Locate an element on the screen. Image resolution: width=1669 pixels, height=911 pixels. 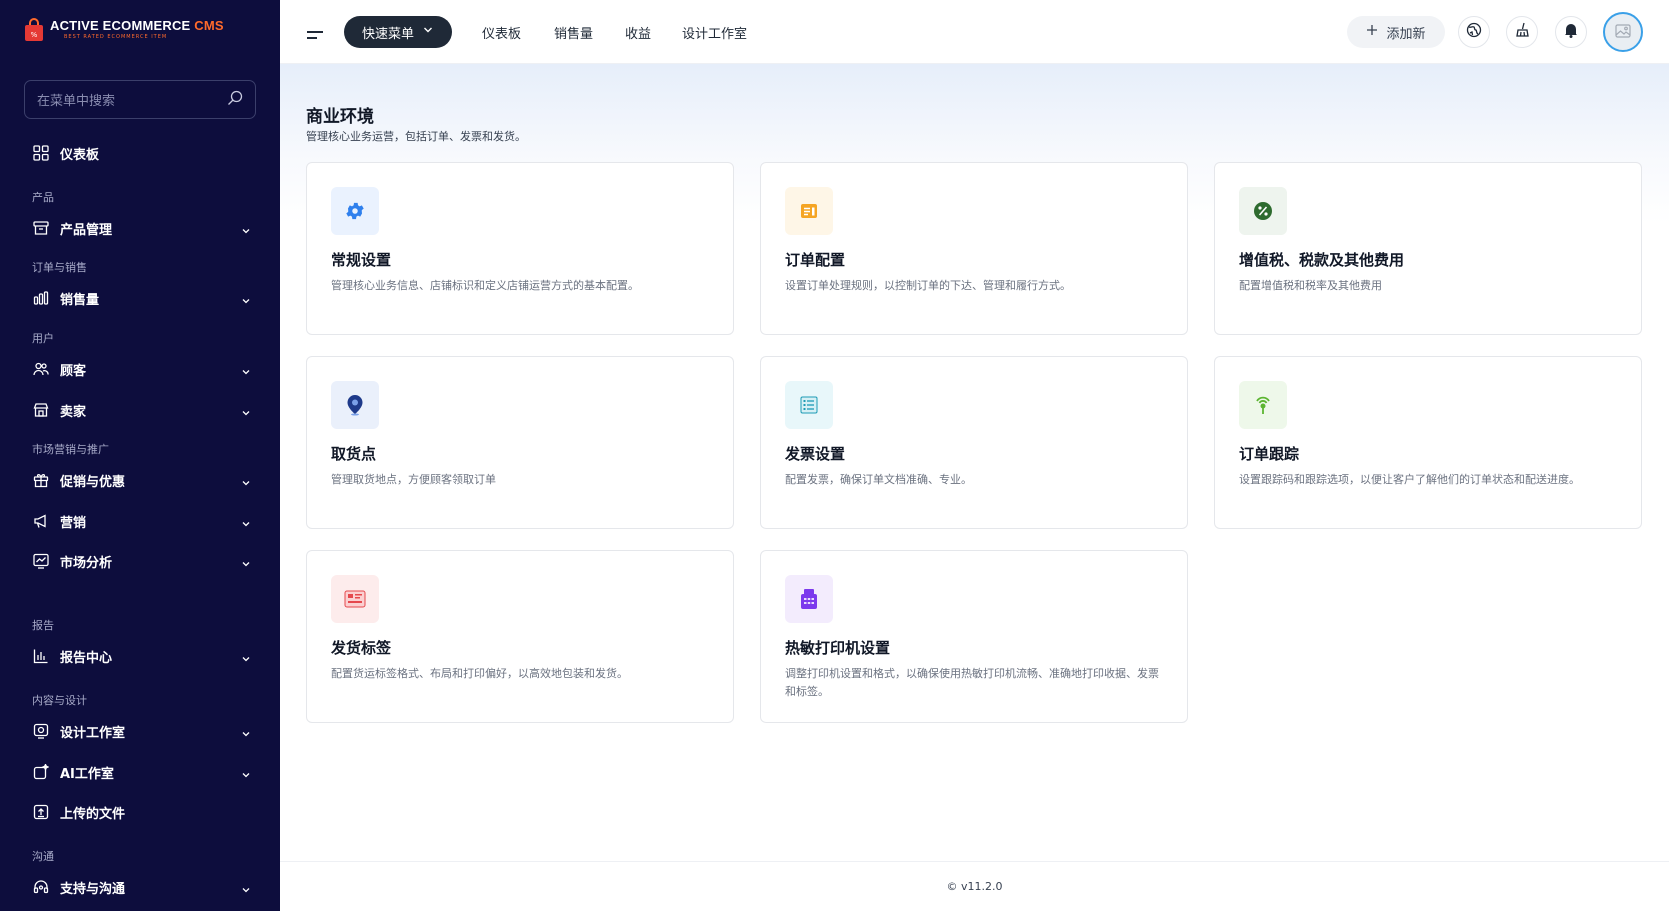
card-vat-taxes: 增值税、税款及其他费用 配置增值税和税率及其他费用 is located at coordinates (1428, 248).